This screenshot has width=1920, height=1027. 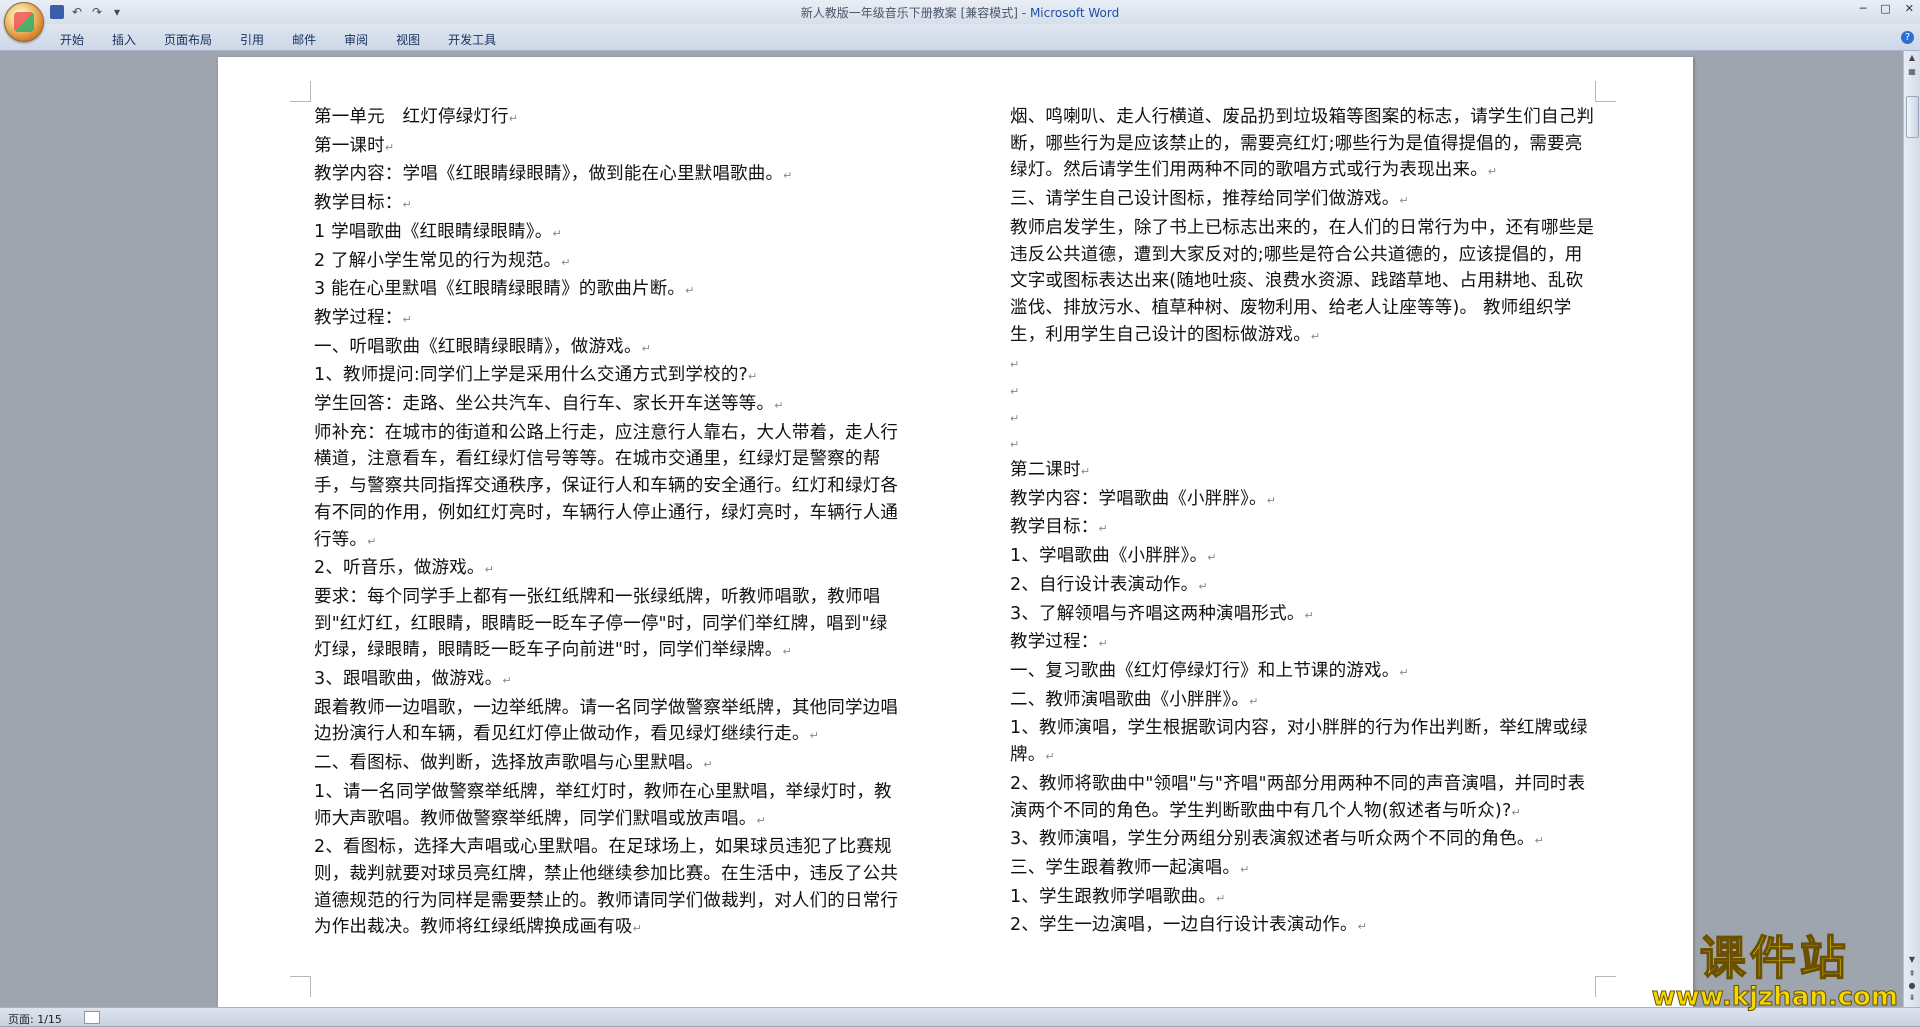 What do you see at coordinates (433, 231) in the screenshot?
I see `paragraph-text: 1 学唱歌曲《红眼睛绿眼睛》。` at bounding box center [433, 231].